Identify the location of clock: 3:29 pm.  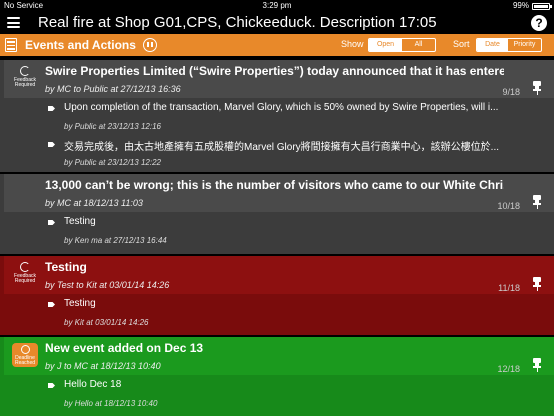
(277, 5).